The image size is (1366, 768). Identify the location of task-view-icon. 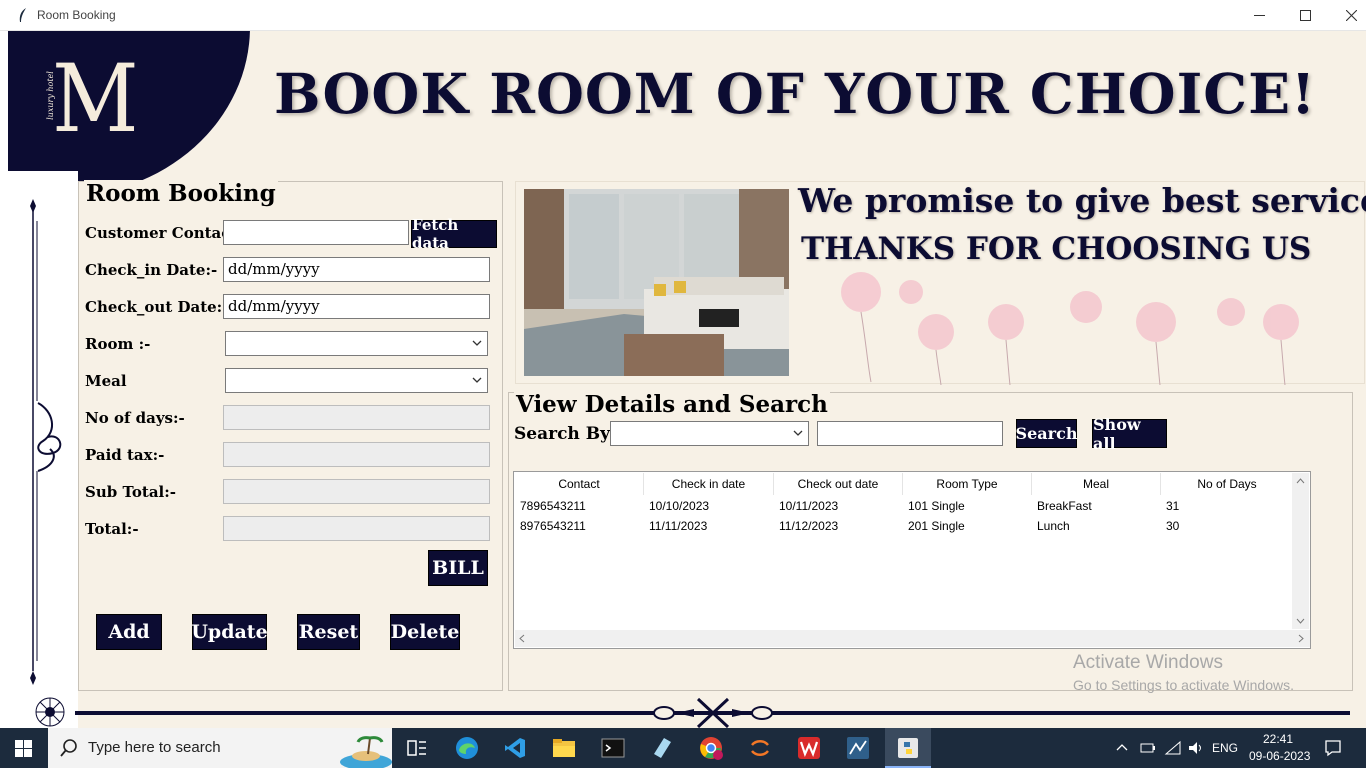
(417, 748).